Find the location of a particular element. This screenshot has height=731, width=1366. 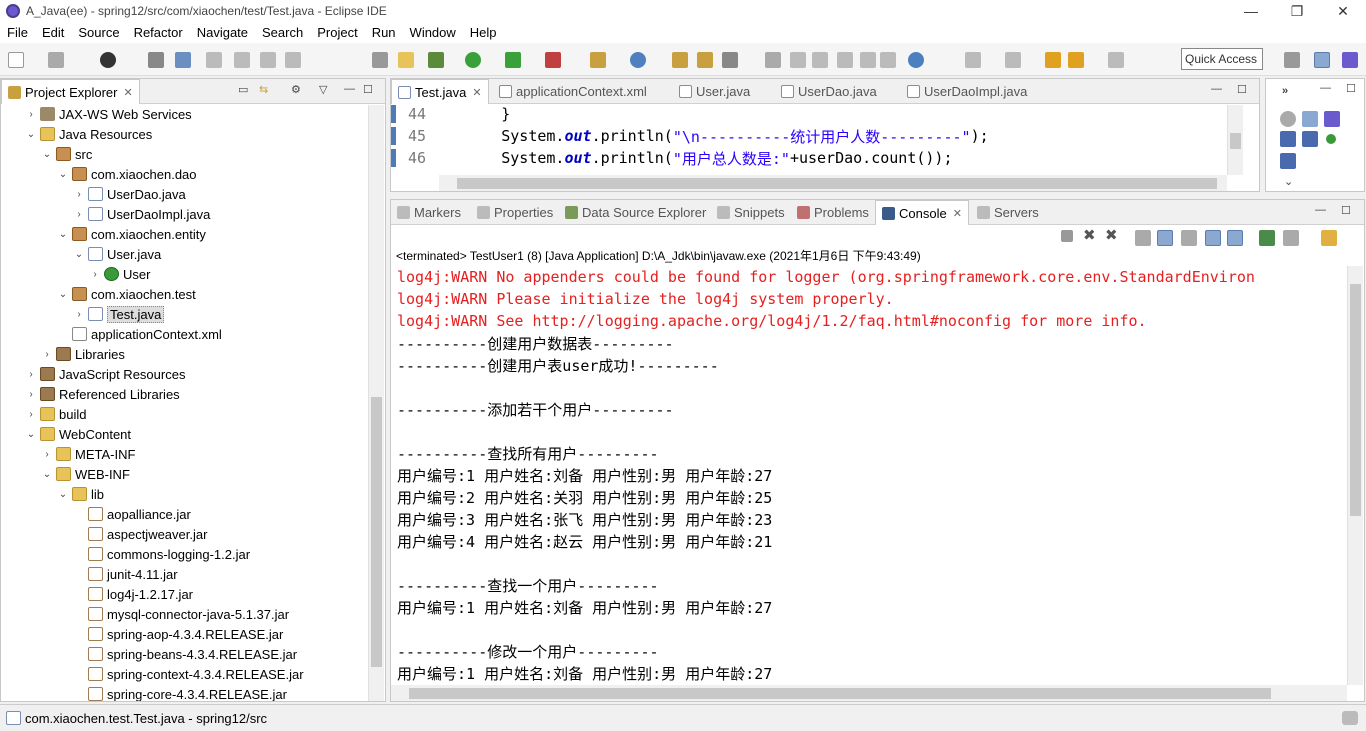

close-button: ✕ is located at coordinates (1343, 11).